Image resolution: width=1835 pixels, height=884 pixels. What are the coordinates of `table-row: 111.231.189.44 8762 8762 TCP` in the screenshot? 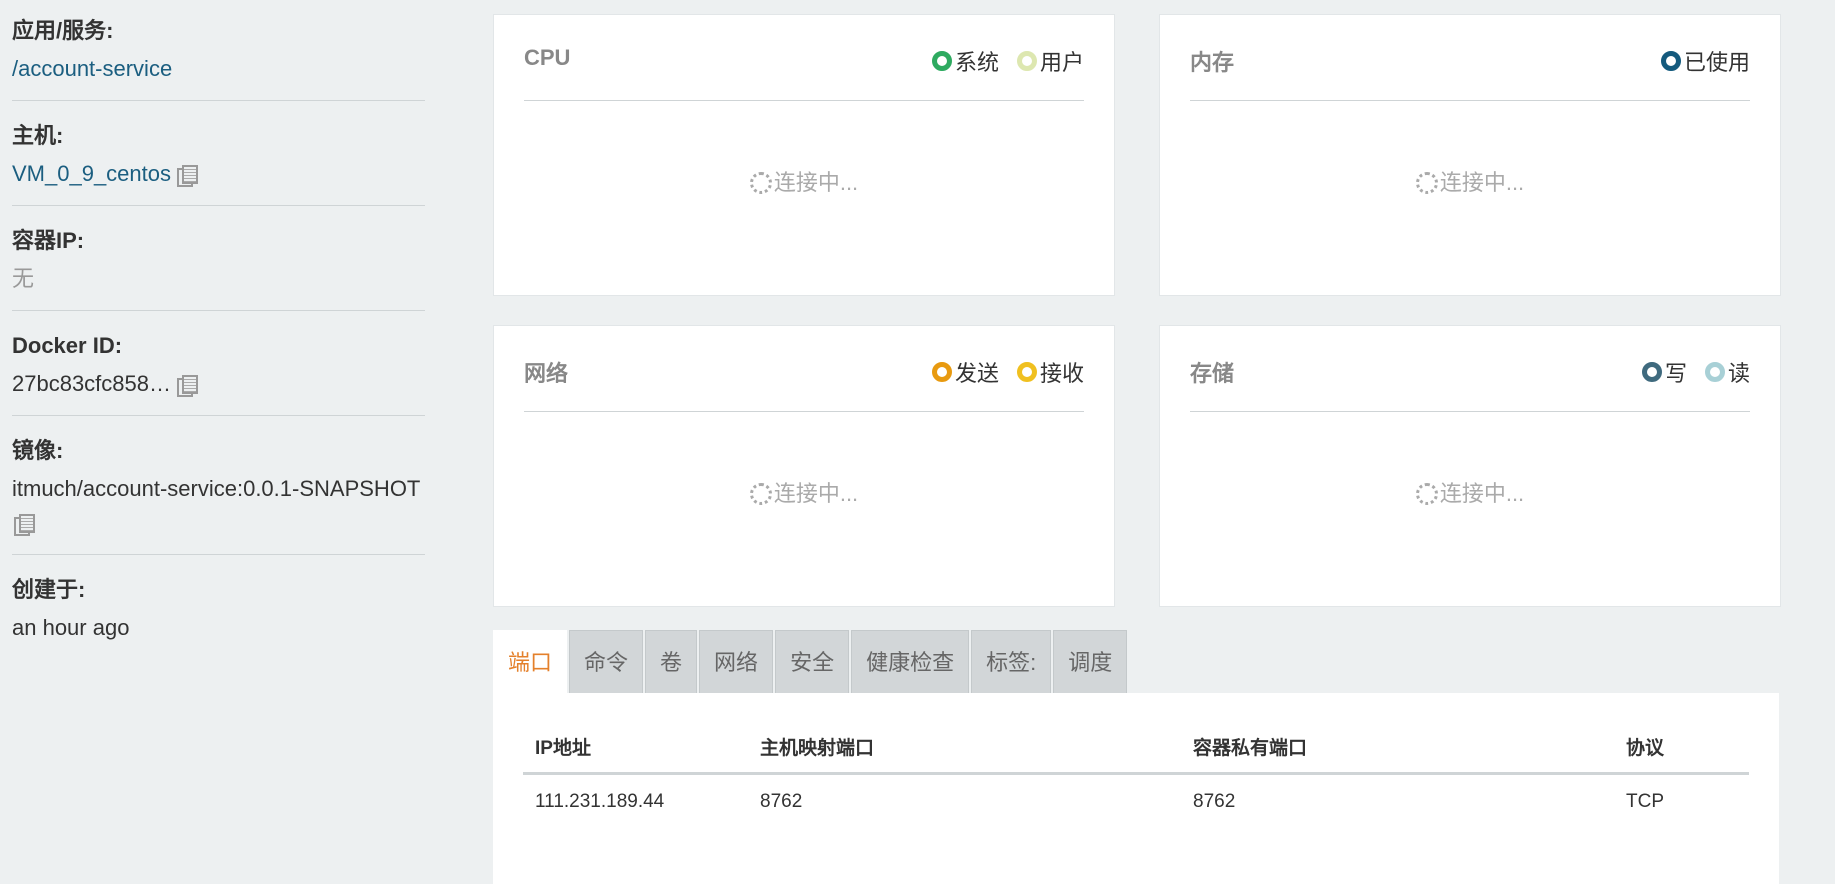 It's located at (1136, 794).